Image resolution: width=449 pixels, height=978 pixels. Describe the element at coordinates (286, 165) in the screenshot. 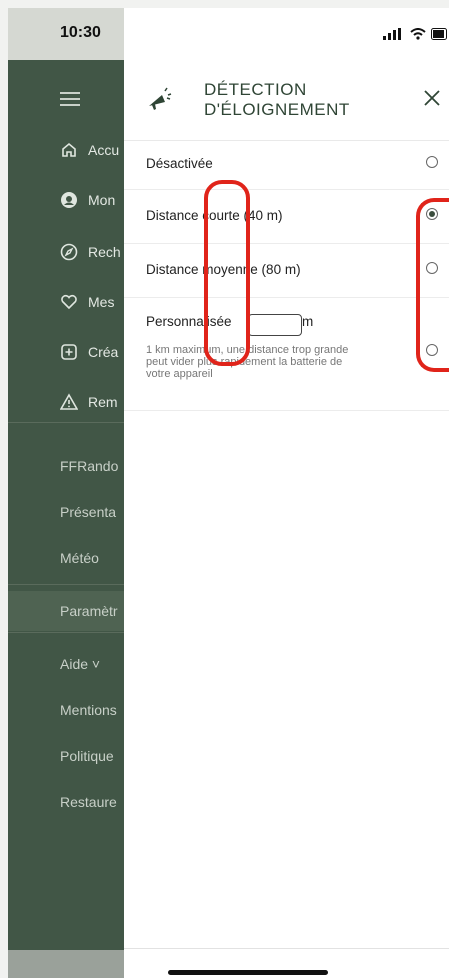

I see `option-desactivee: Désactivée` at that location.